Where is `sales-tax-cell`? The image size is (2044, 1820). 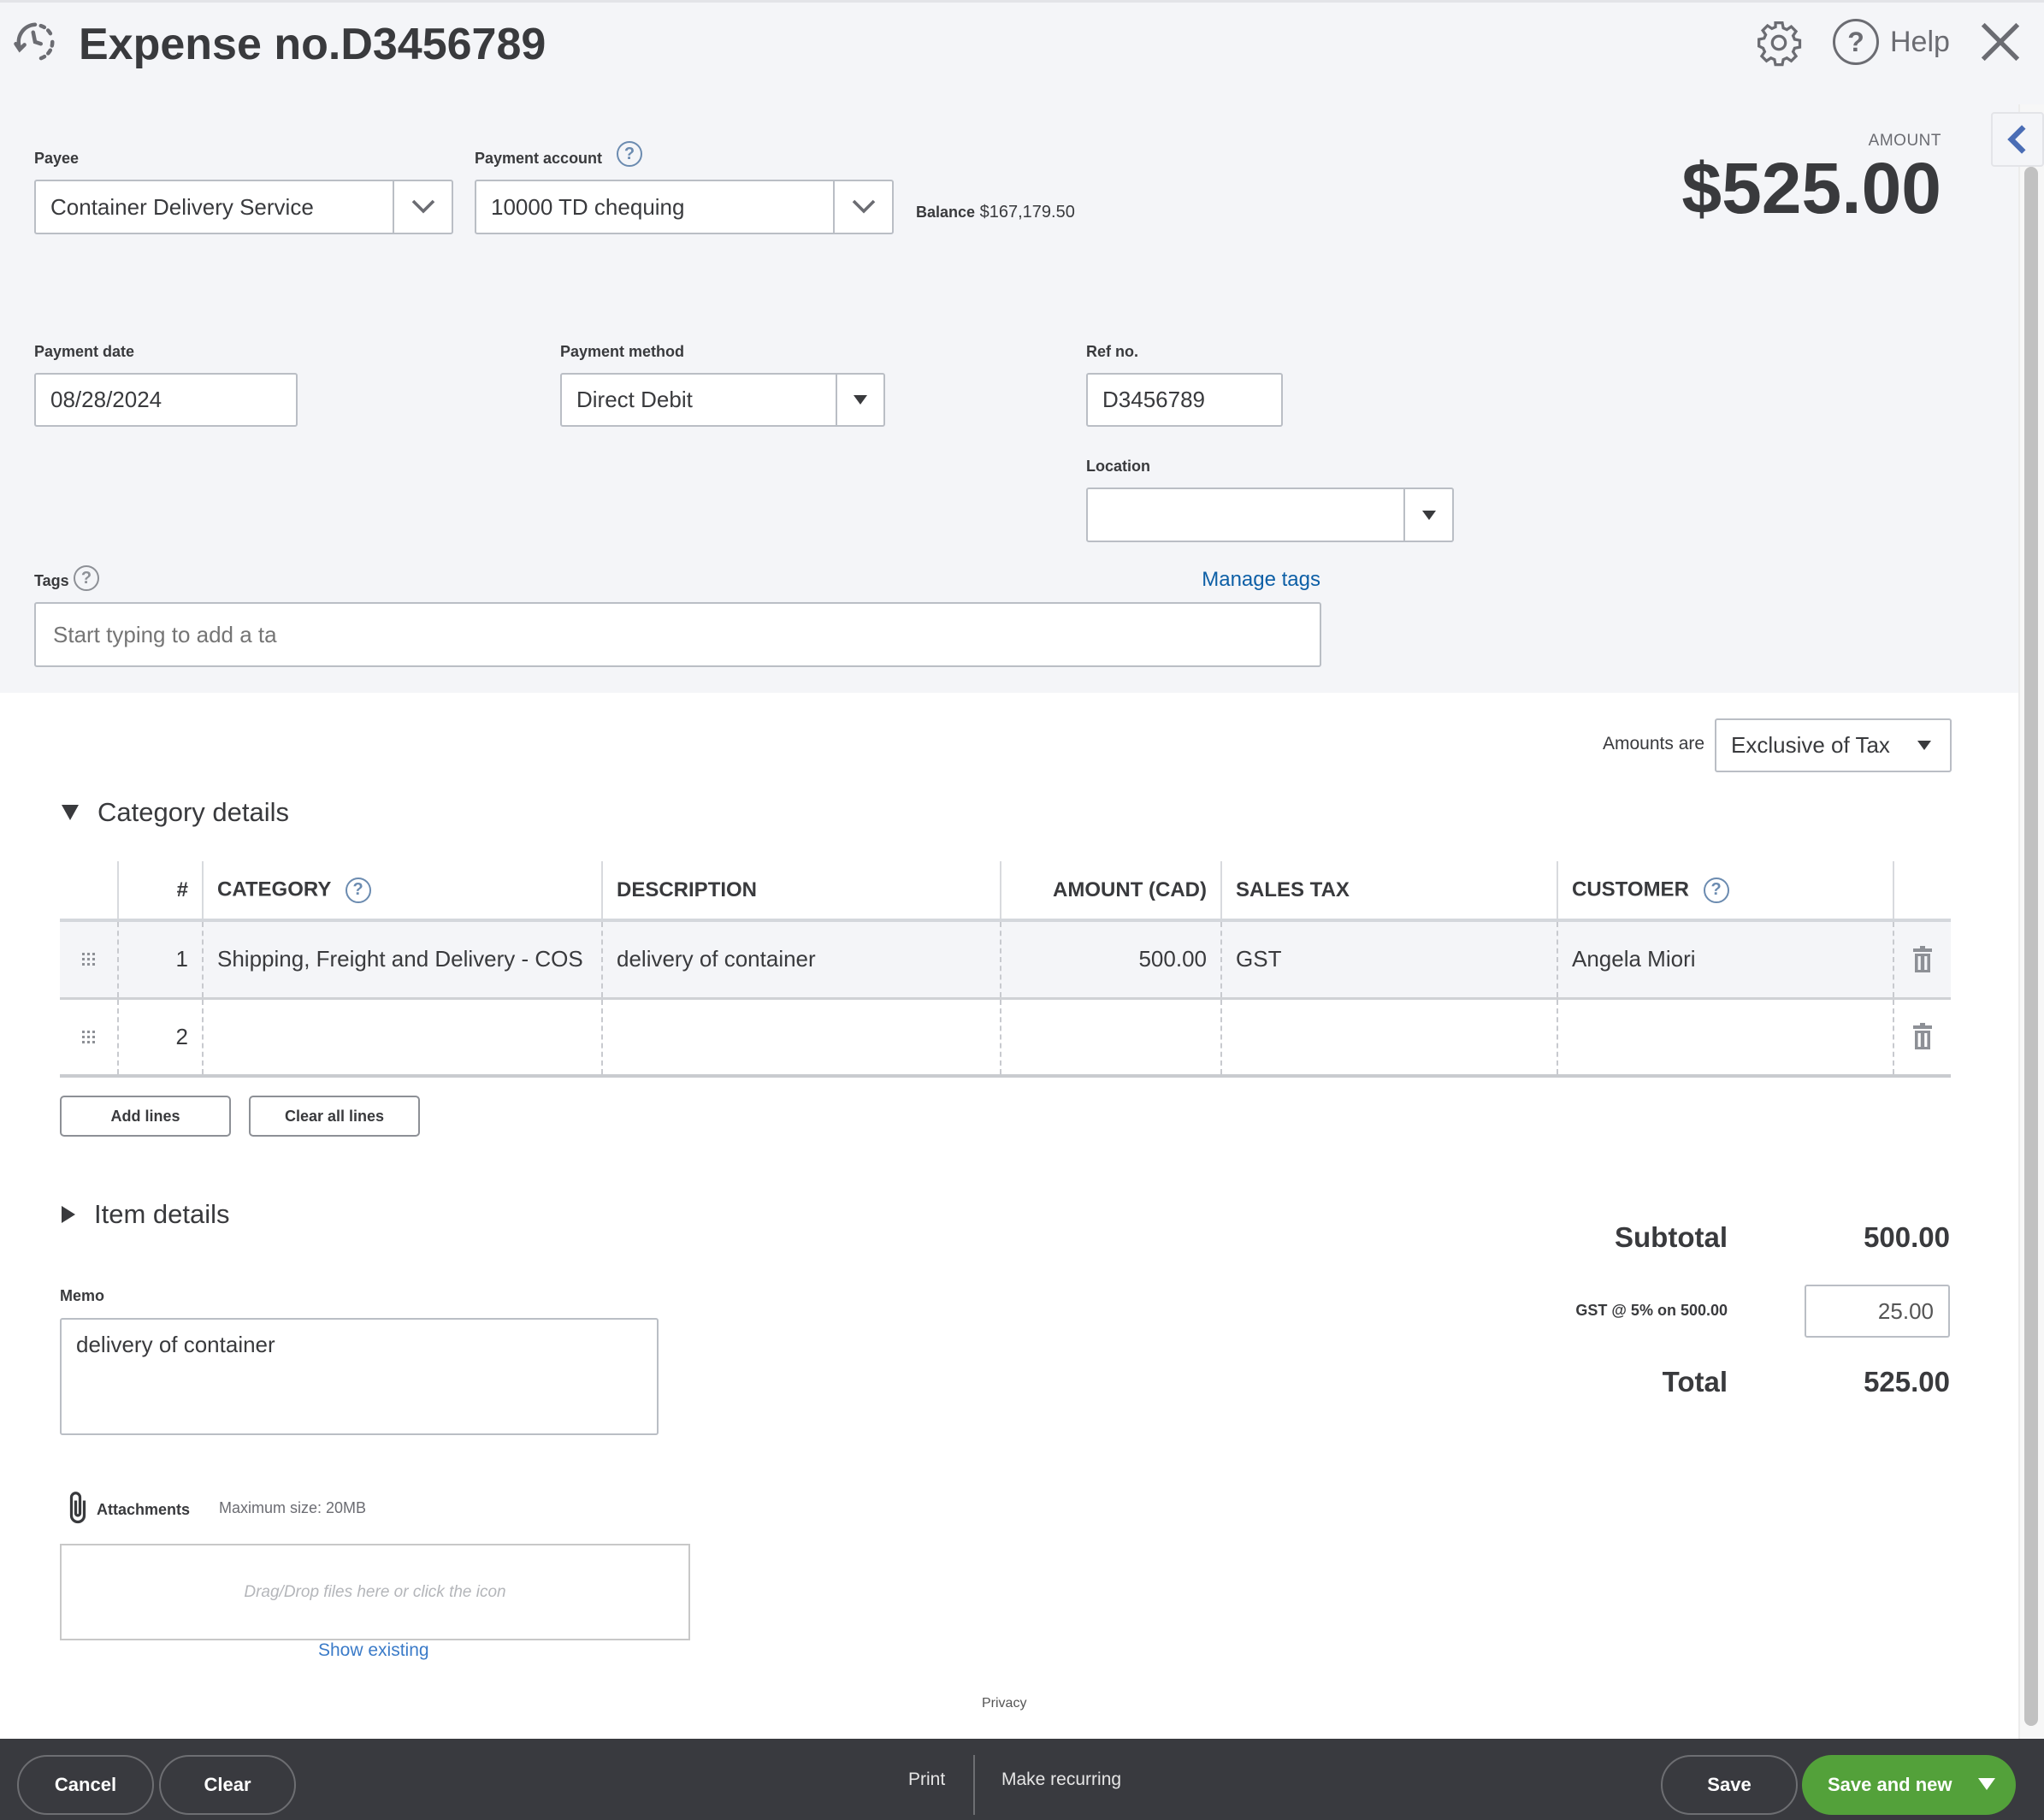 sales-tax-cell is located at coordinates (1389, 1038).